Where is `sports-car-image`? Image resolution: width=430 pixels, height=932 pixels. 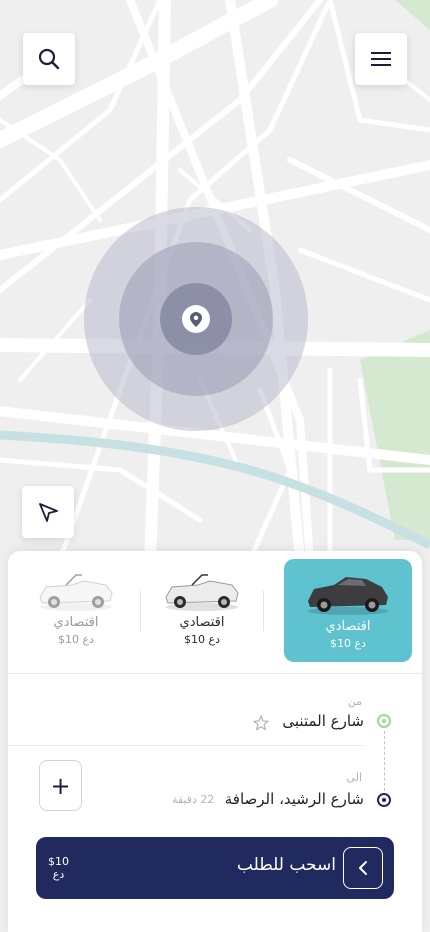
sports-car-image is located at coordinates (348, 596).